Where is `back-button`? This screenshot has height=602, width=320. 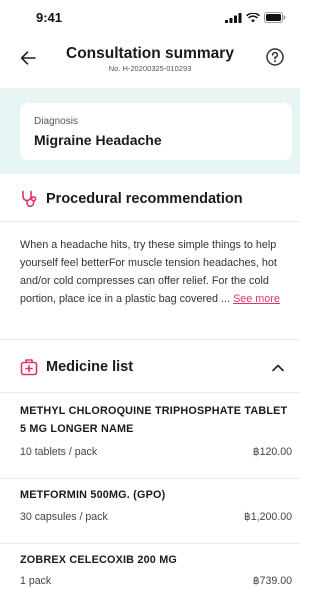 back-button is located at coordinates (28, 58).